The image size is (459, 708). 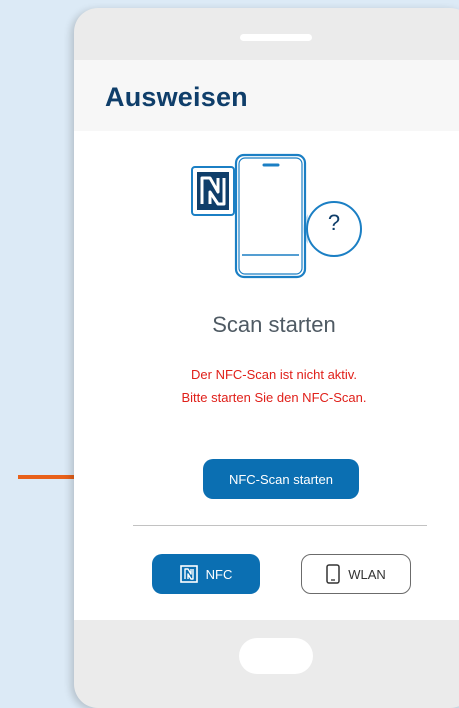 I want to click on error-message-line-1: Der NFC-Scan ist nicht aktiv., so click(x=274, y=374).